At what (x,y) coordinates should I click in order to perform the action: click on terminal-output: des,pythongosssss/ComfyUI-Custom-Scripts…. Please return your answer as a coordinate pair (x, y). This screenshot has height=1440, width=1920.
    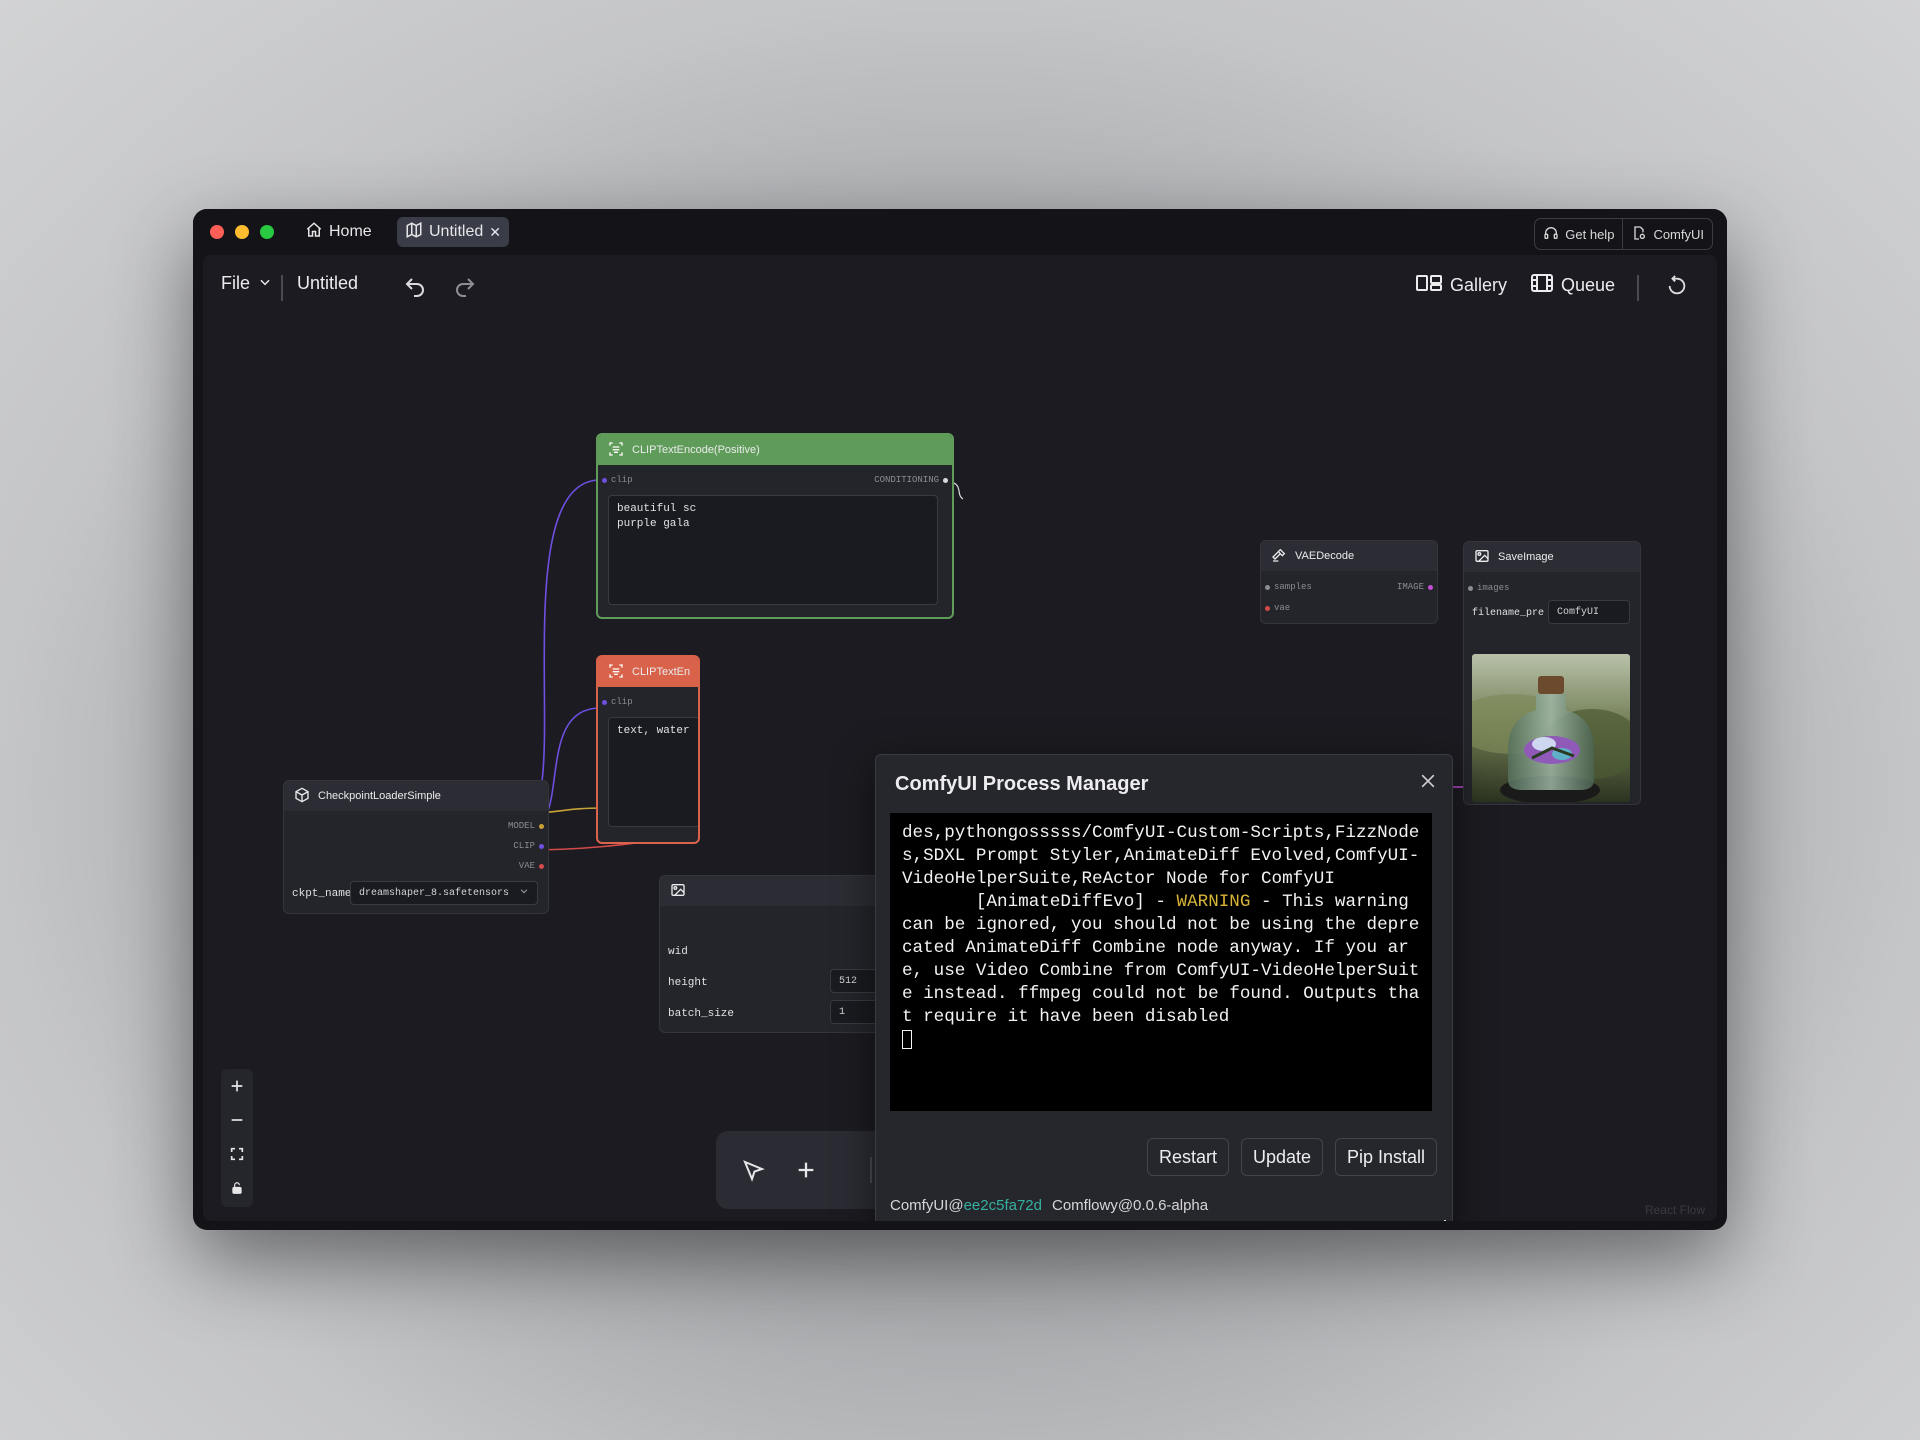
    Looking at the image, I should click on (1161, 962).